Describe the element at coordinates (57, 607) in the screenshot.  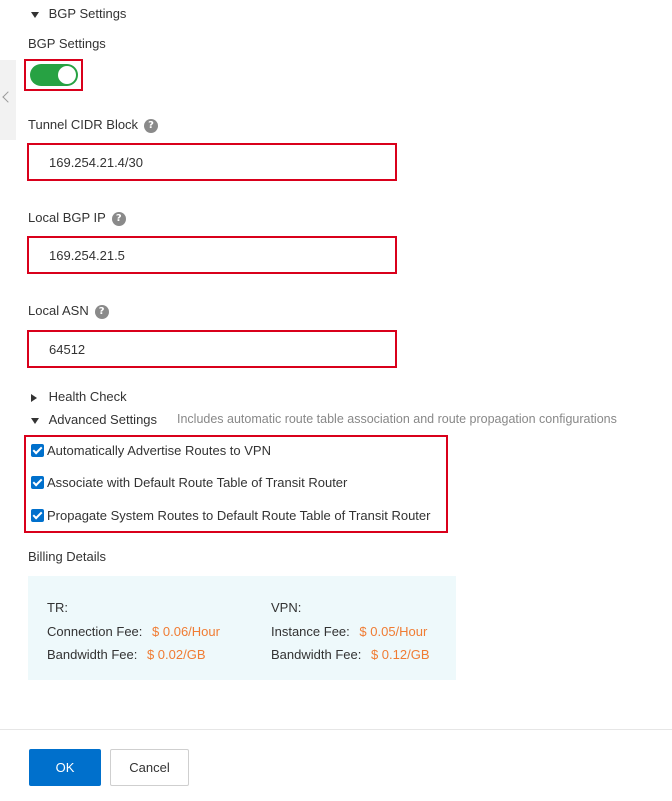
I see `tr-heading: TR:` at that location.